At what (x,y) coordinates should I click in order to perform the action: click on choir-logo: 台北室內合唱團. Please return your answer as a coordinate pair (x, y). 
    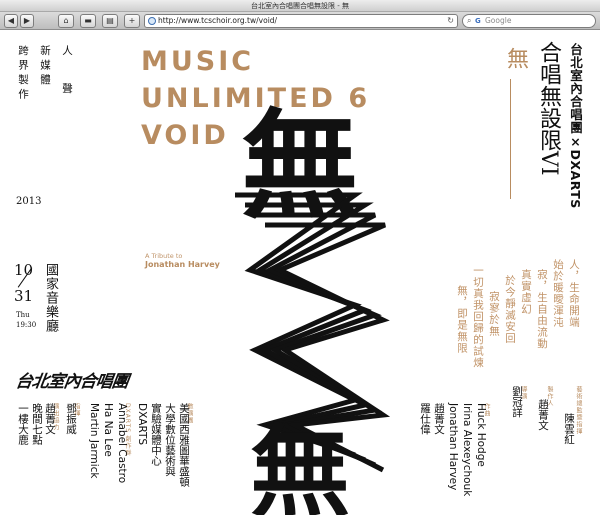
    Looking at the image, I should click on (72, 382).